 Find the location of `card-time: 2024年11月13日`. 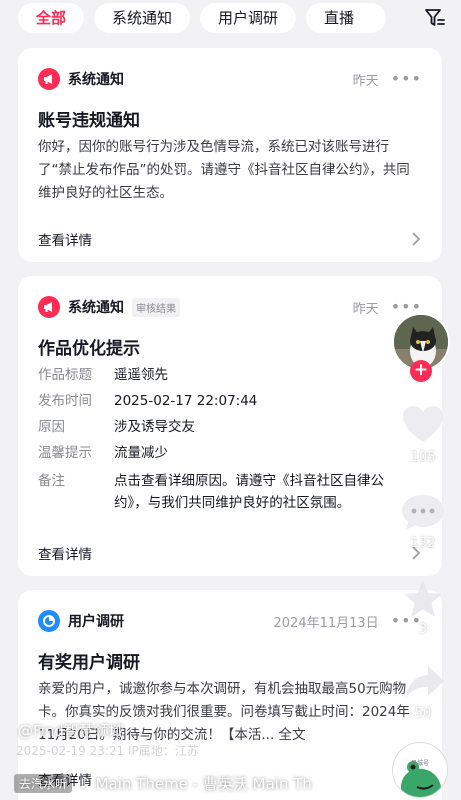

card-time: 2024年11月13日 is located at coordinates (326, 623).